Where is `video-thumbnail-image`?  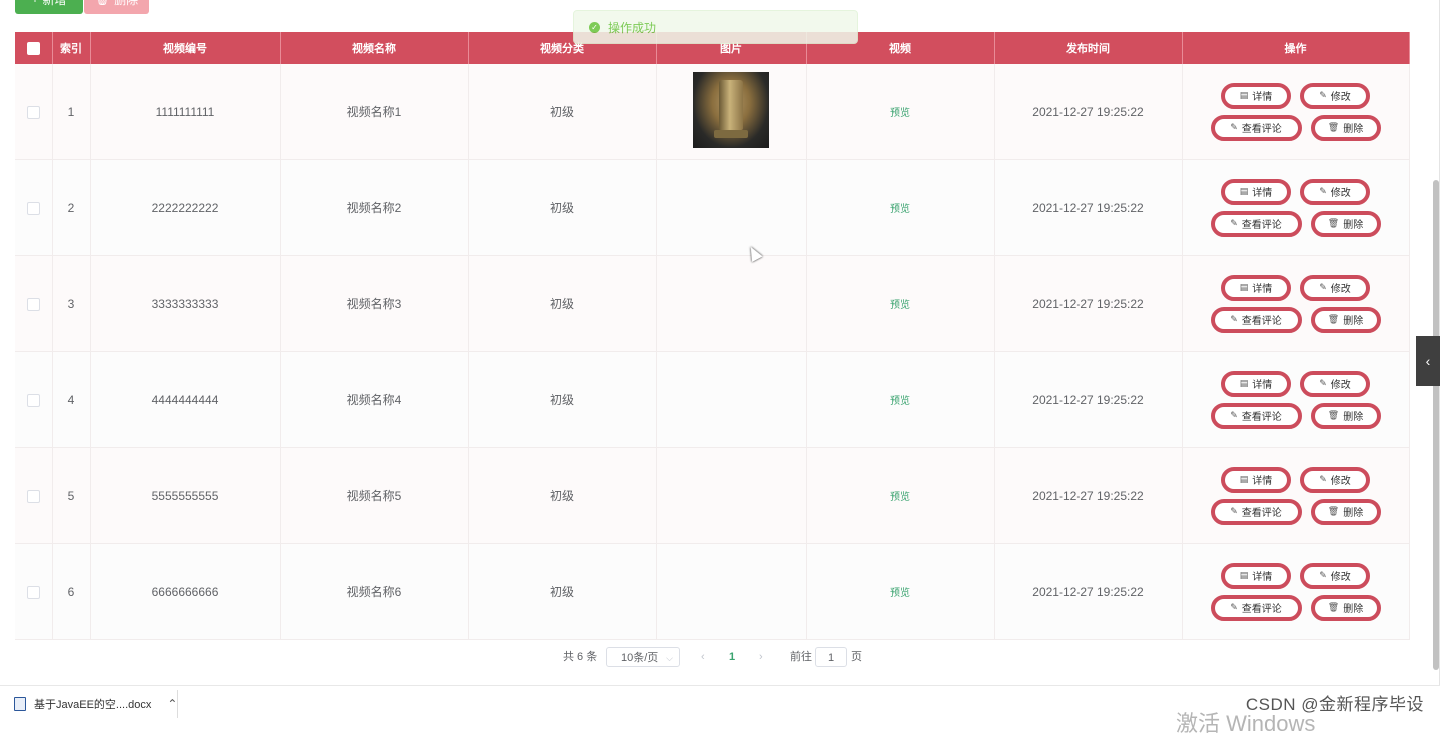
video-thumbnail-image is located at coordinates (731, 110).